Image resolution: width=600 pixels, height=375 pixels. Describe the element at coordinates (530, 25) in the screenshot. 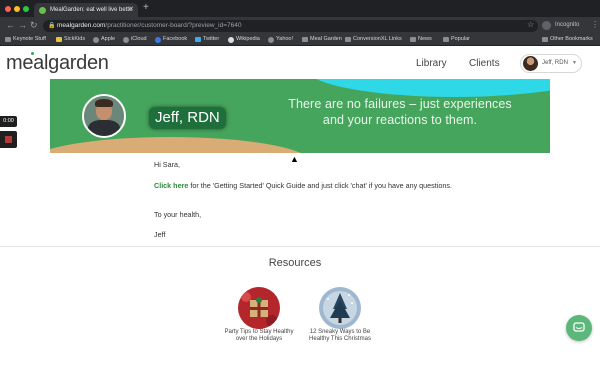

I see `bookmark-star-icon: ☆` at that location.